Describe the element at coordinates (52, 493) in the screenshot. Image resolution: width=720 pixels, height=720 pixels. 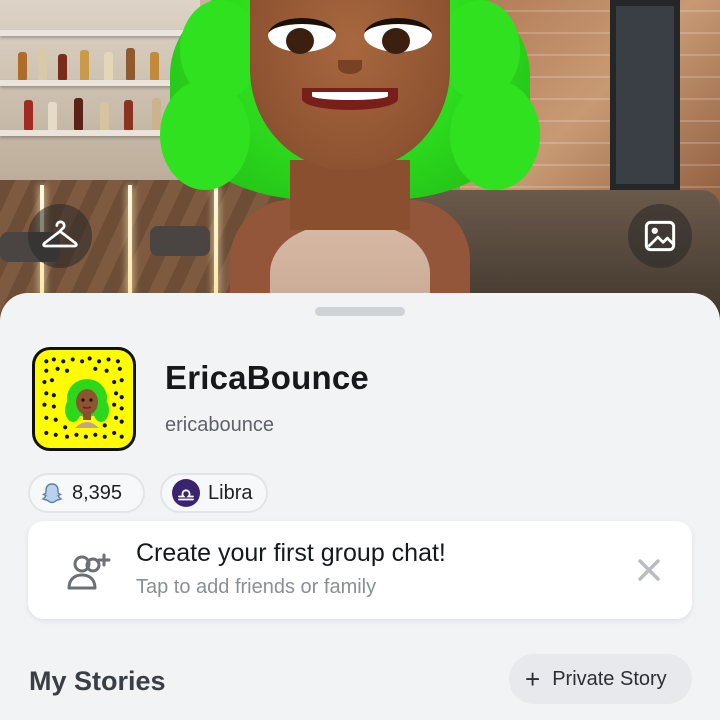
I see `ghost-icon` at that location.